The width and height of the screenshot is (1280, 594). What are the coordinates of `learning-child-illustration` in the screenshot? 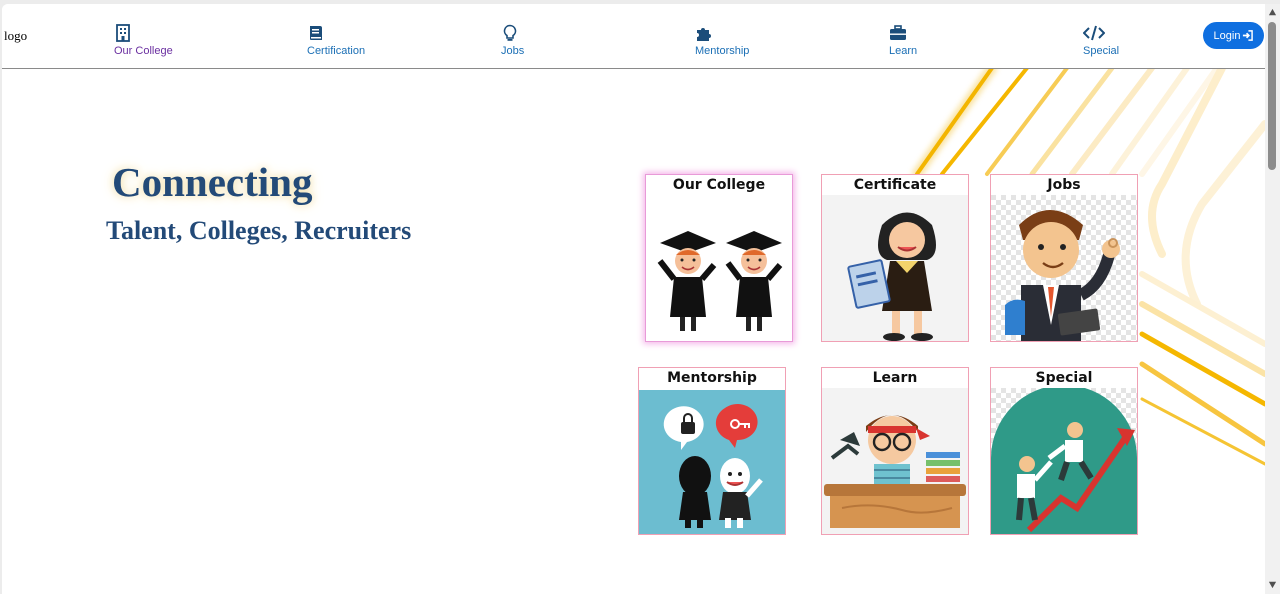 It's located at (895, 461).